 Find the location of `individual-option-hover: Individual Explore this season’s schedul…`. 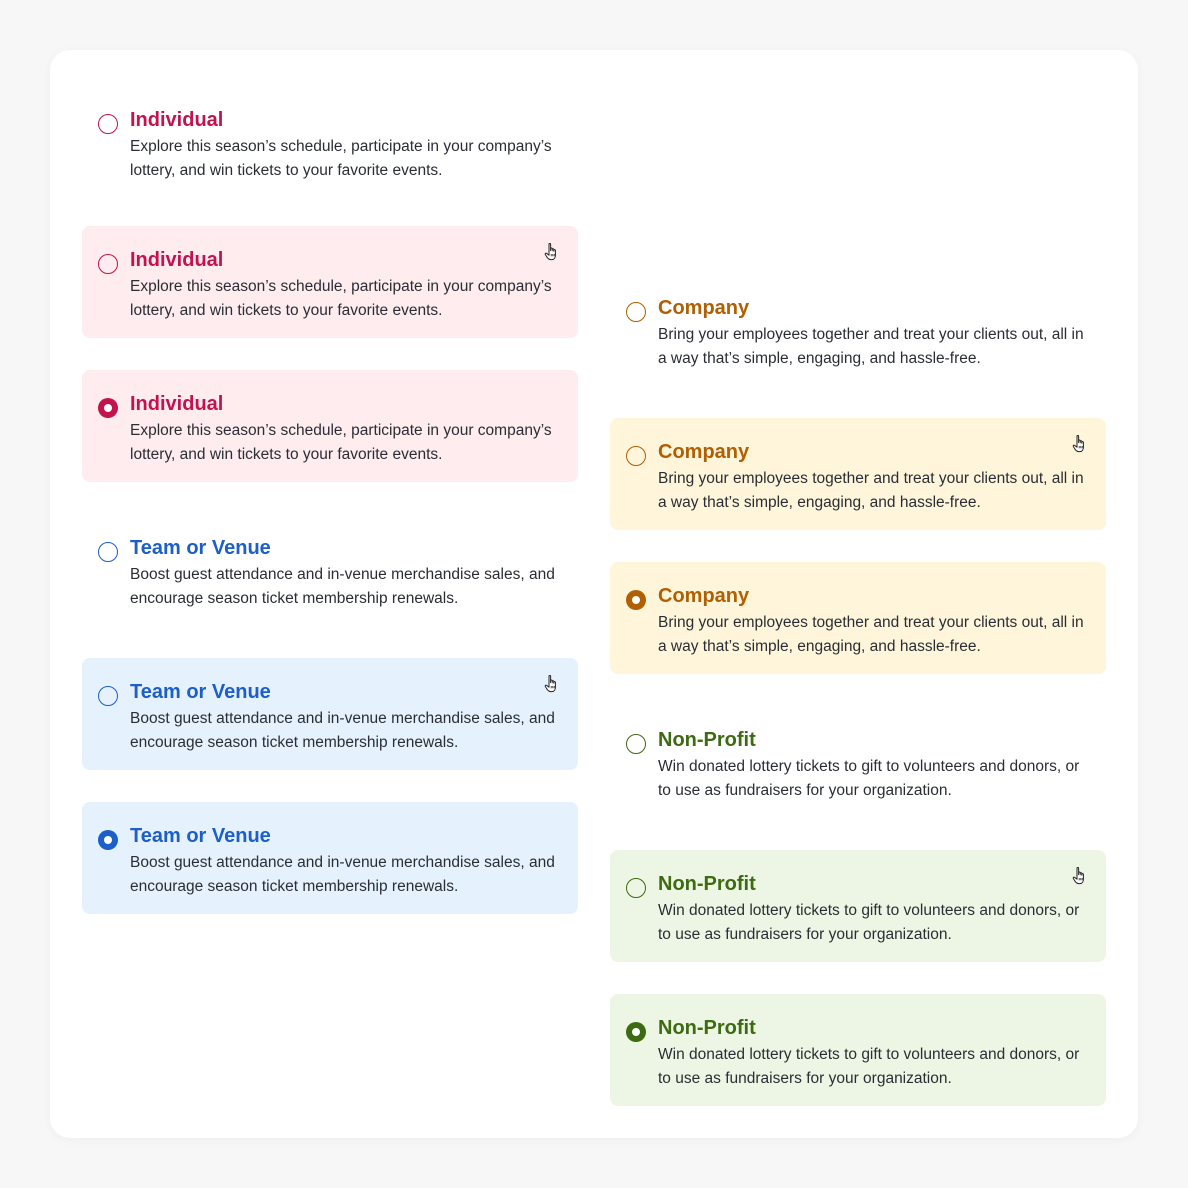

individual-option-hover: Individual Explore this season’s schedul… is located at coordinates (330, 282).